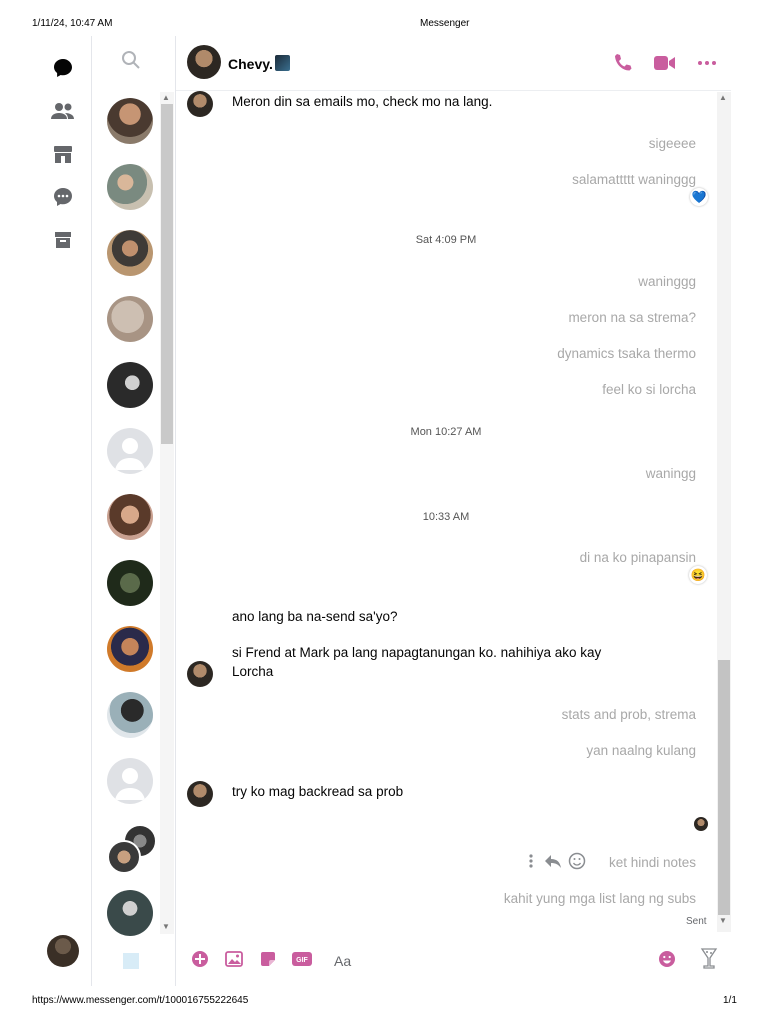 Image resolution: width=768 pixels, height=1024 pixels. I want to click on outgoing-message: meron na sa strema?, so click(632, 317).